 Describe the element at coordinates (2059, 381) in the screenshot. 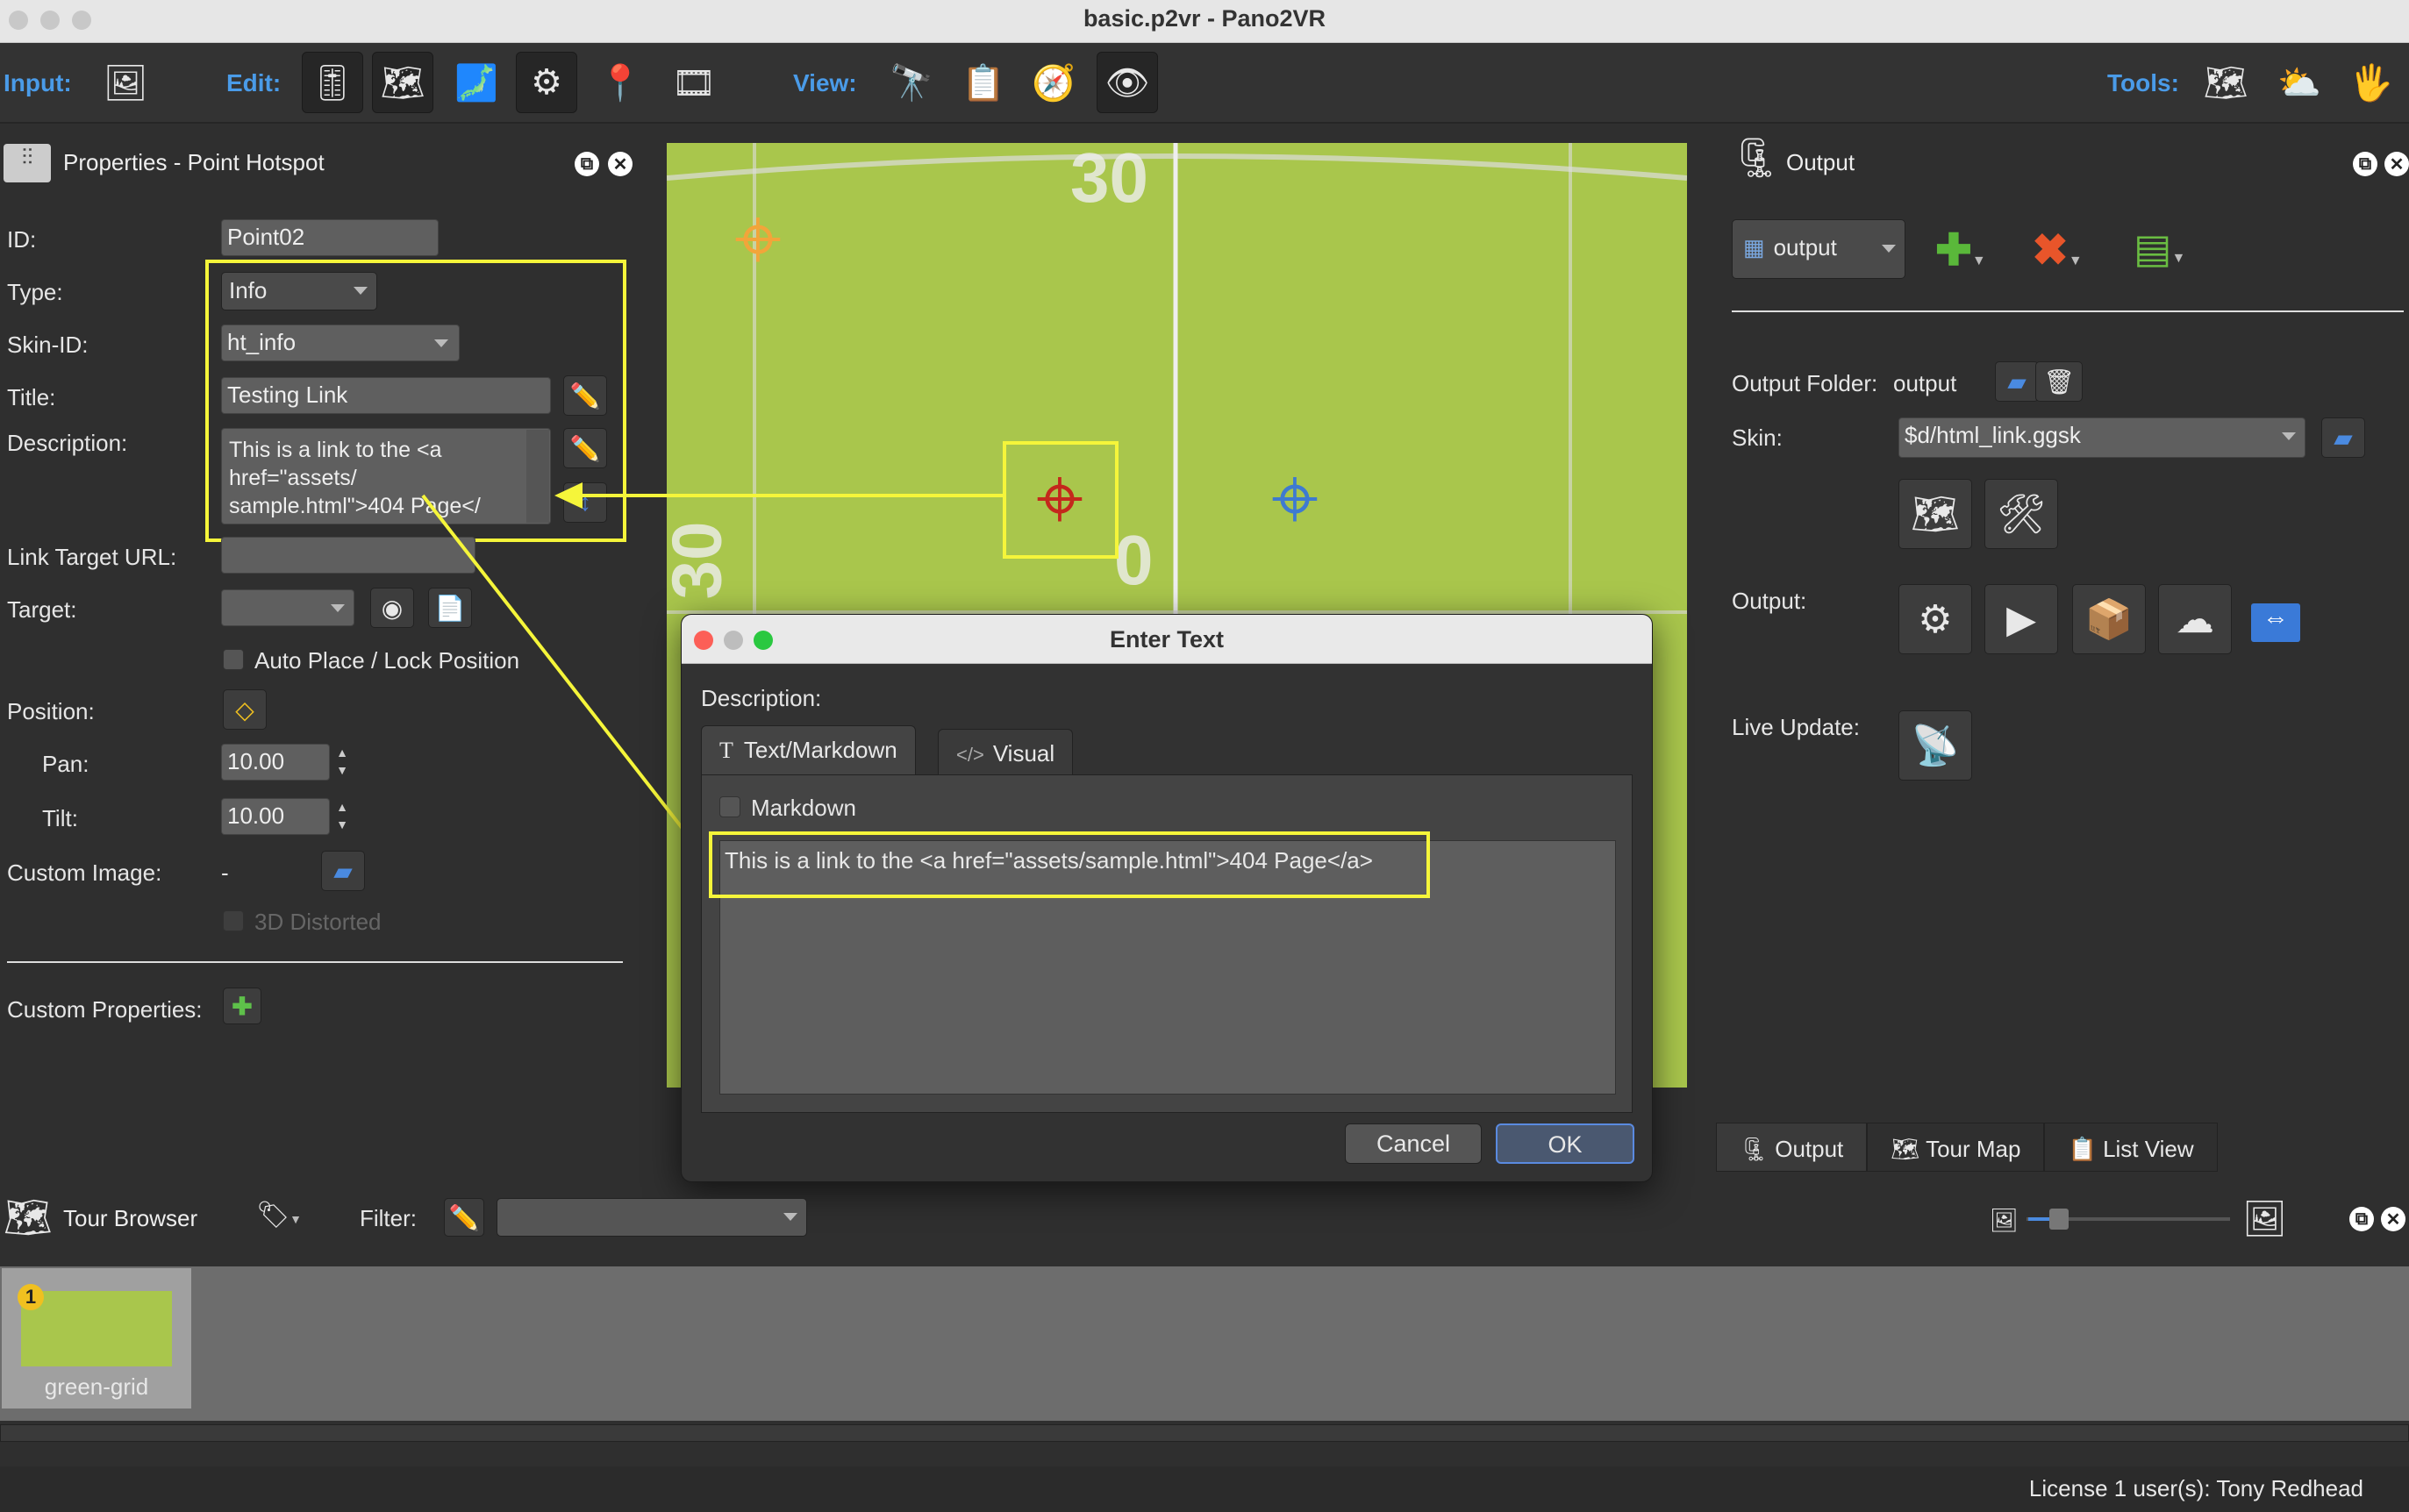

I see `trash-icon: 🗑` at that location.